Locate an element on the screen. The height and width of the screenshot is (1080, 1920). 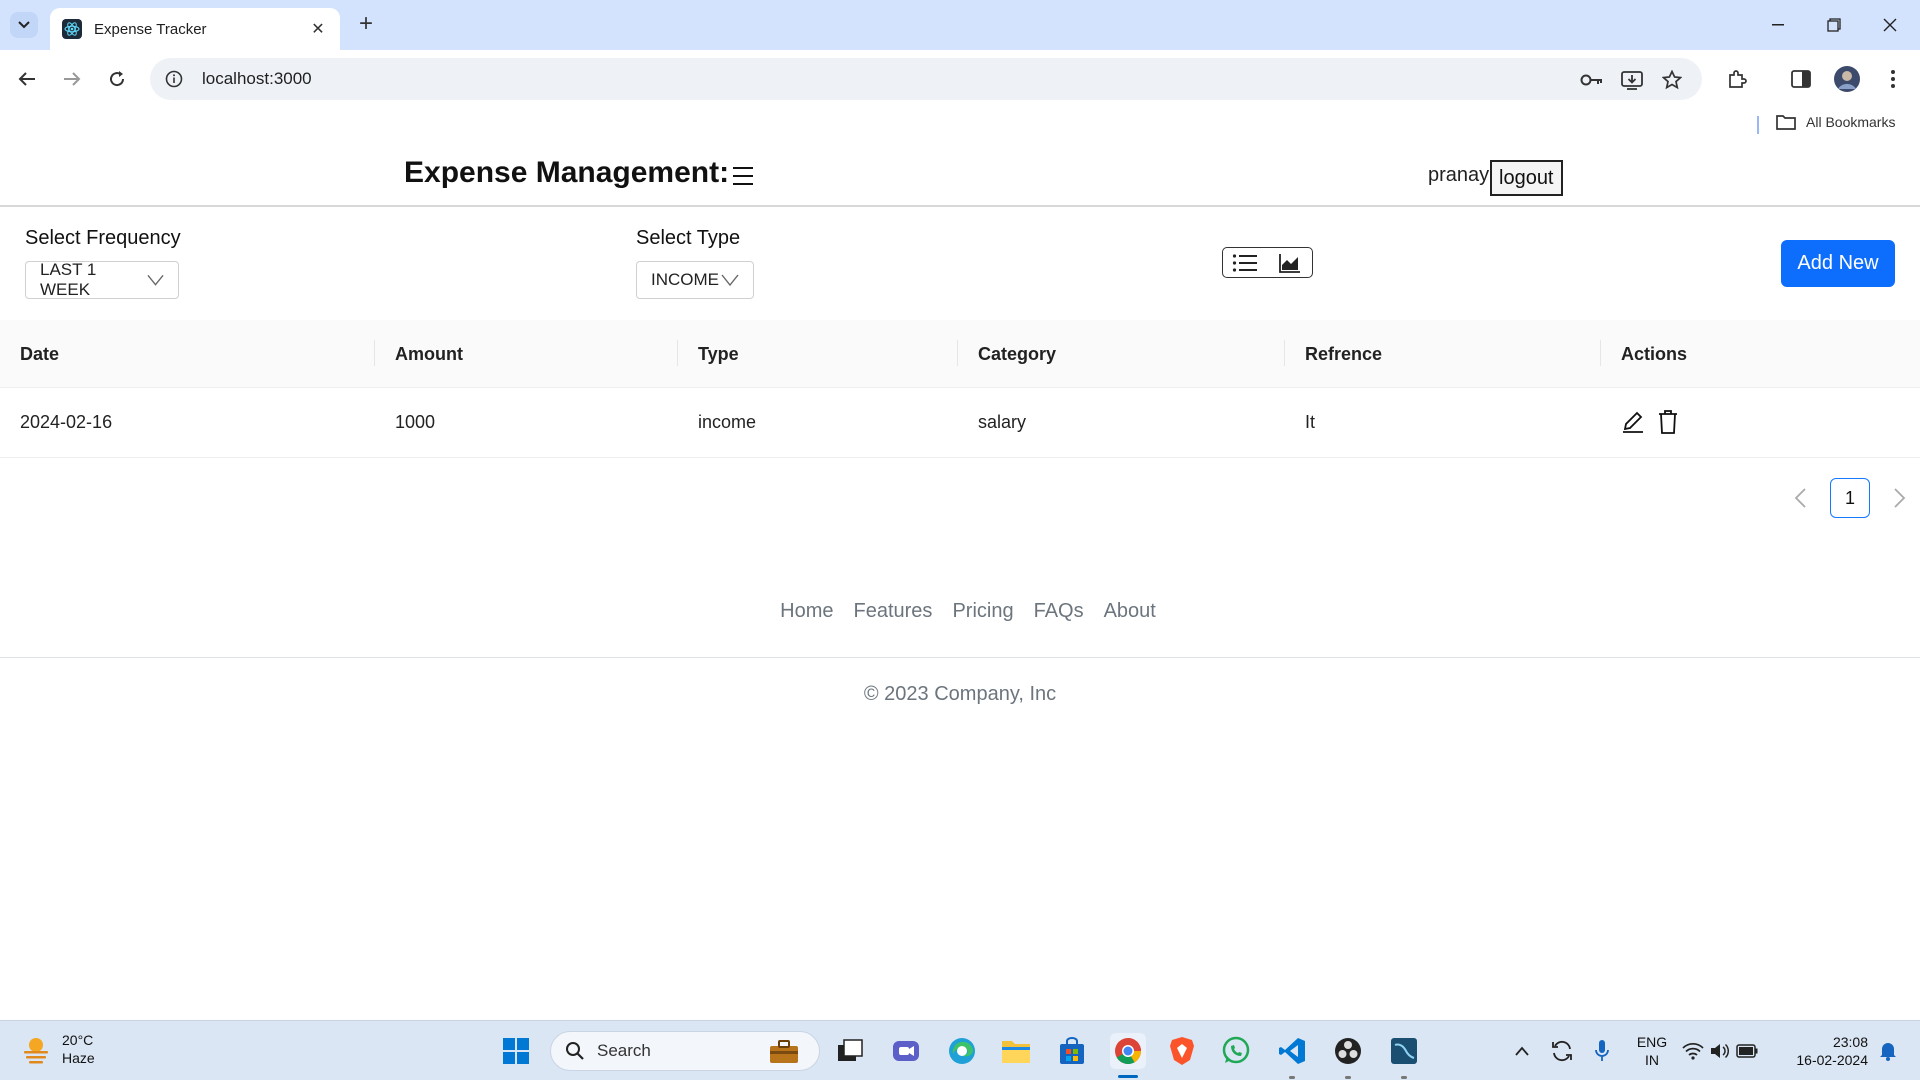
folder-icon is located at coordinates (1786, 122).